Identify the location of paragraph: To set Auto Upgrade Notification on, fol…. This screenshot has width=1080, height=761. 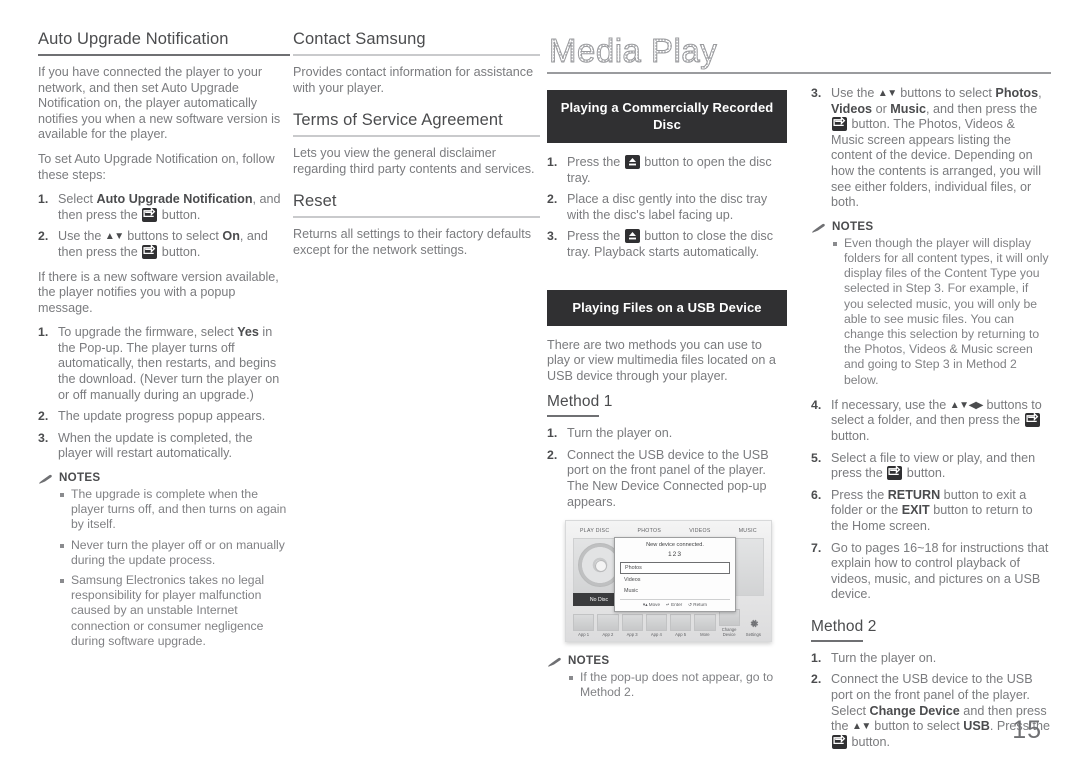
(156, 166).